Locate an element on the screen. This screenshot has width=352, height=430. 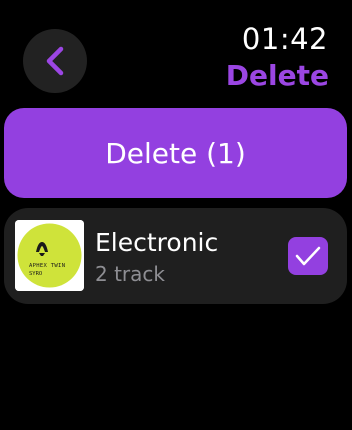
screen-title: Delete is located at coordinates (277, 75).